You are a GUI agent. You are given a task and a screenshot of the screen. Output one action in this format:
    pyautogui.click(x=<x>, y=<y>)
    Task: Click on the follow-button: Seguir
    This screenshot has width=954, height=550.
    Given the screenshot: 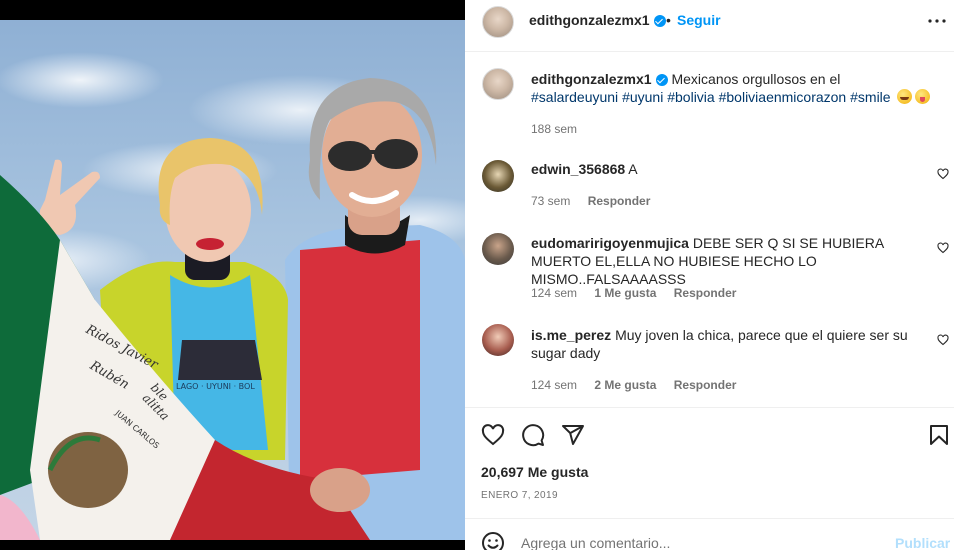 What is the action you would take?
    pyautogui.click(x=699, y=20)
    